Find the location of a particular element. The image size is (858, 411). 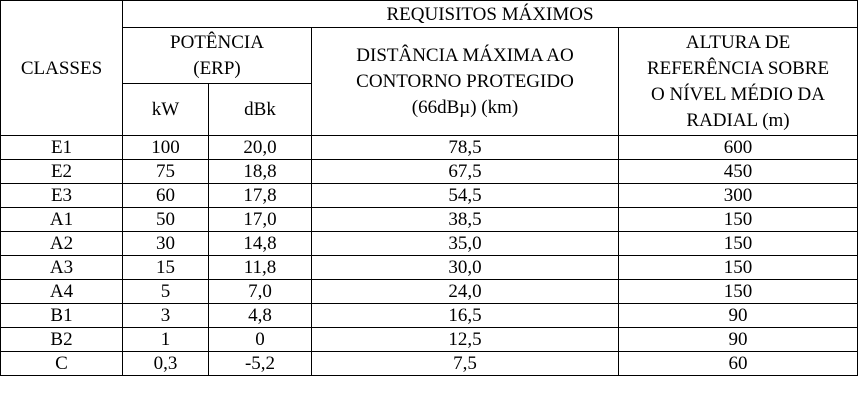

header-altura-line1: ALTURA DE is located at coordinates (738, 42).